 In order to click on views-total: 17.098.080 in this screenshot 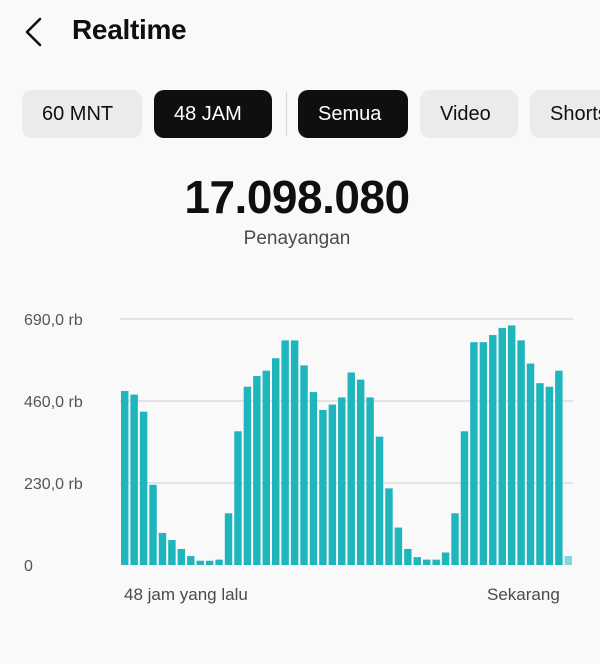, I will do `click(297, 197)`.